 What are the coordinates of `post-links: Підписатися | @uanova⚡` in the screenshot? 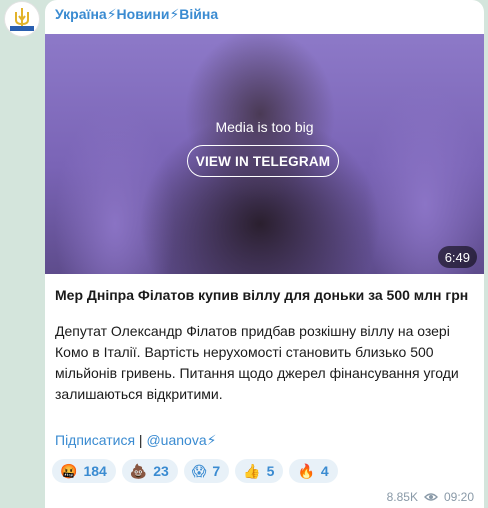 It's located at (135, 440).